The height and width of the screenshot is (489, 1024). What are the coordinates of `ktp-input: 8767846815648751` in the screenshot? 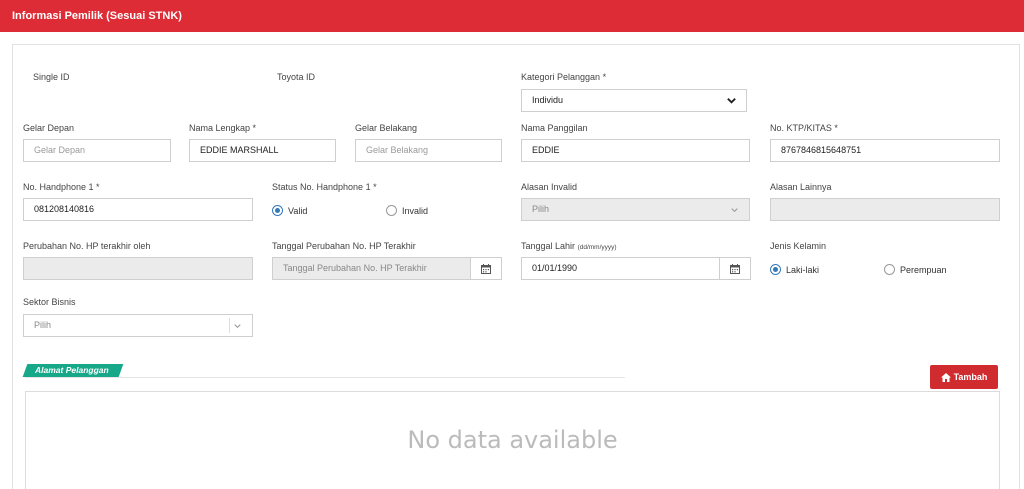 It's located at (885, 150).